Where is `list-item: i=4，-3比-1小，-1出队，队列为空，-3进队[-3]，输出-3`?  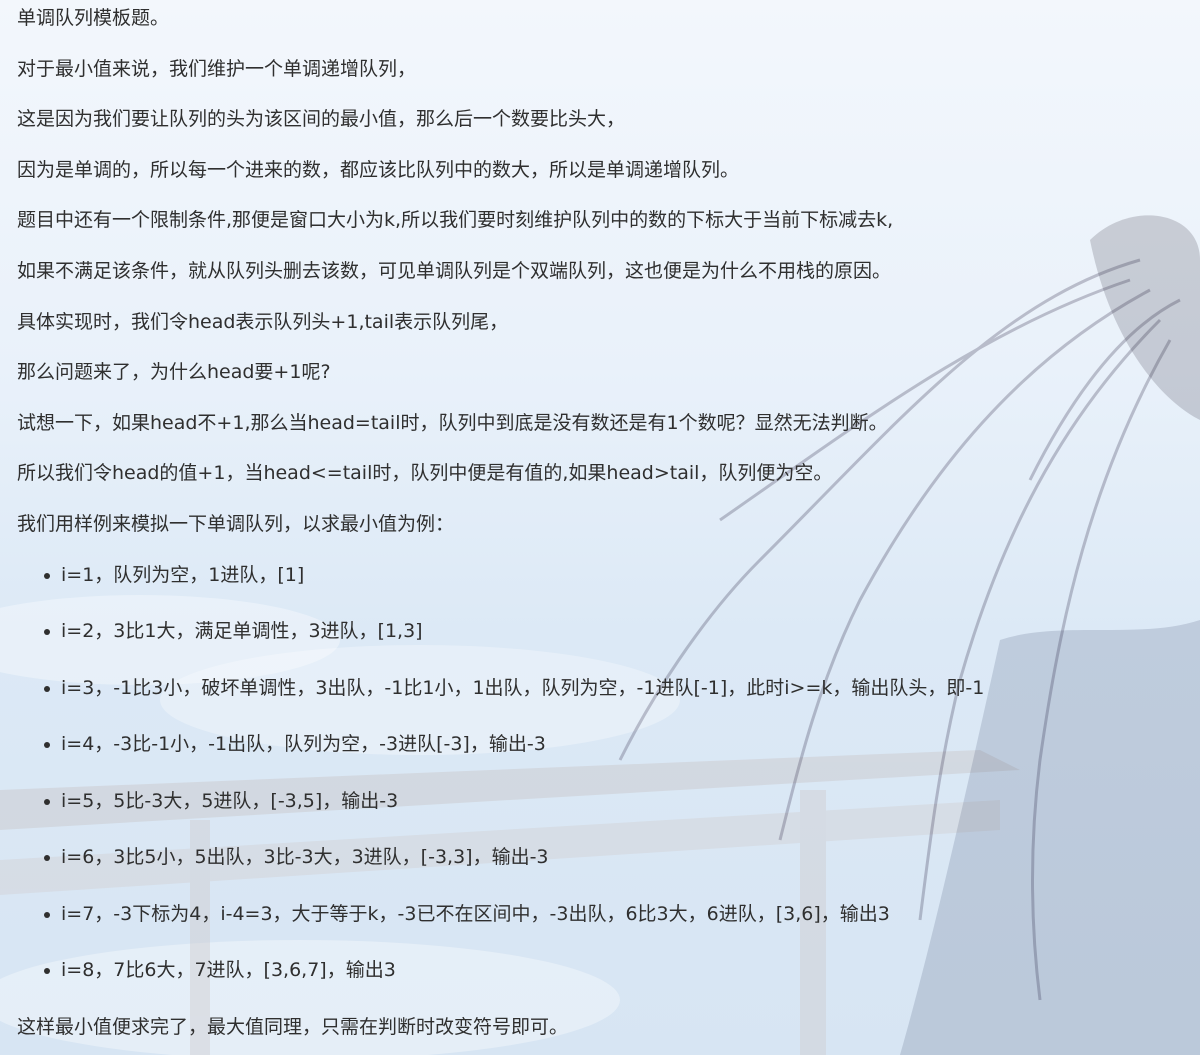 list-item: i=4，-3比-1小，-1出队，队列为空，-3进队[-3]，输出-3 is located at coordinates (607, 754).